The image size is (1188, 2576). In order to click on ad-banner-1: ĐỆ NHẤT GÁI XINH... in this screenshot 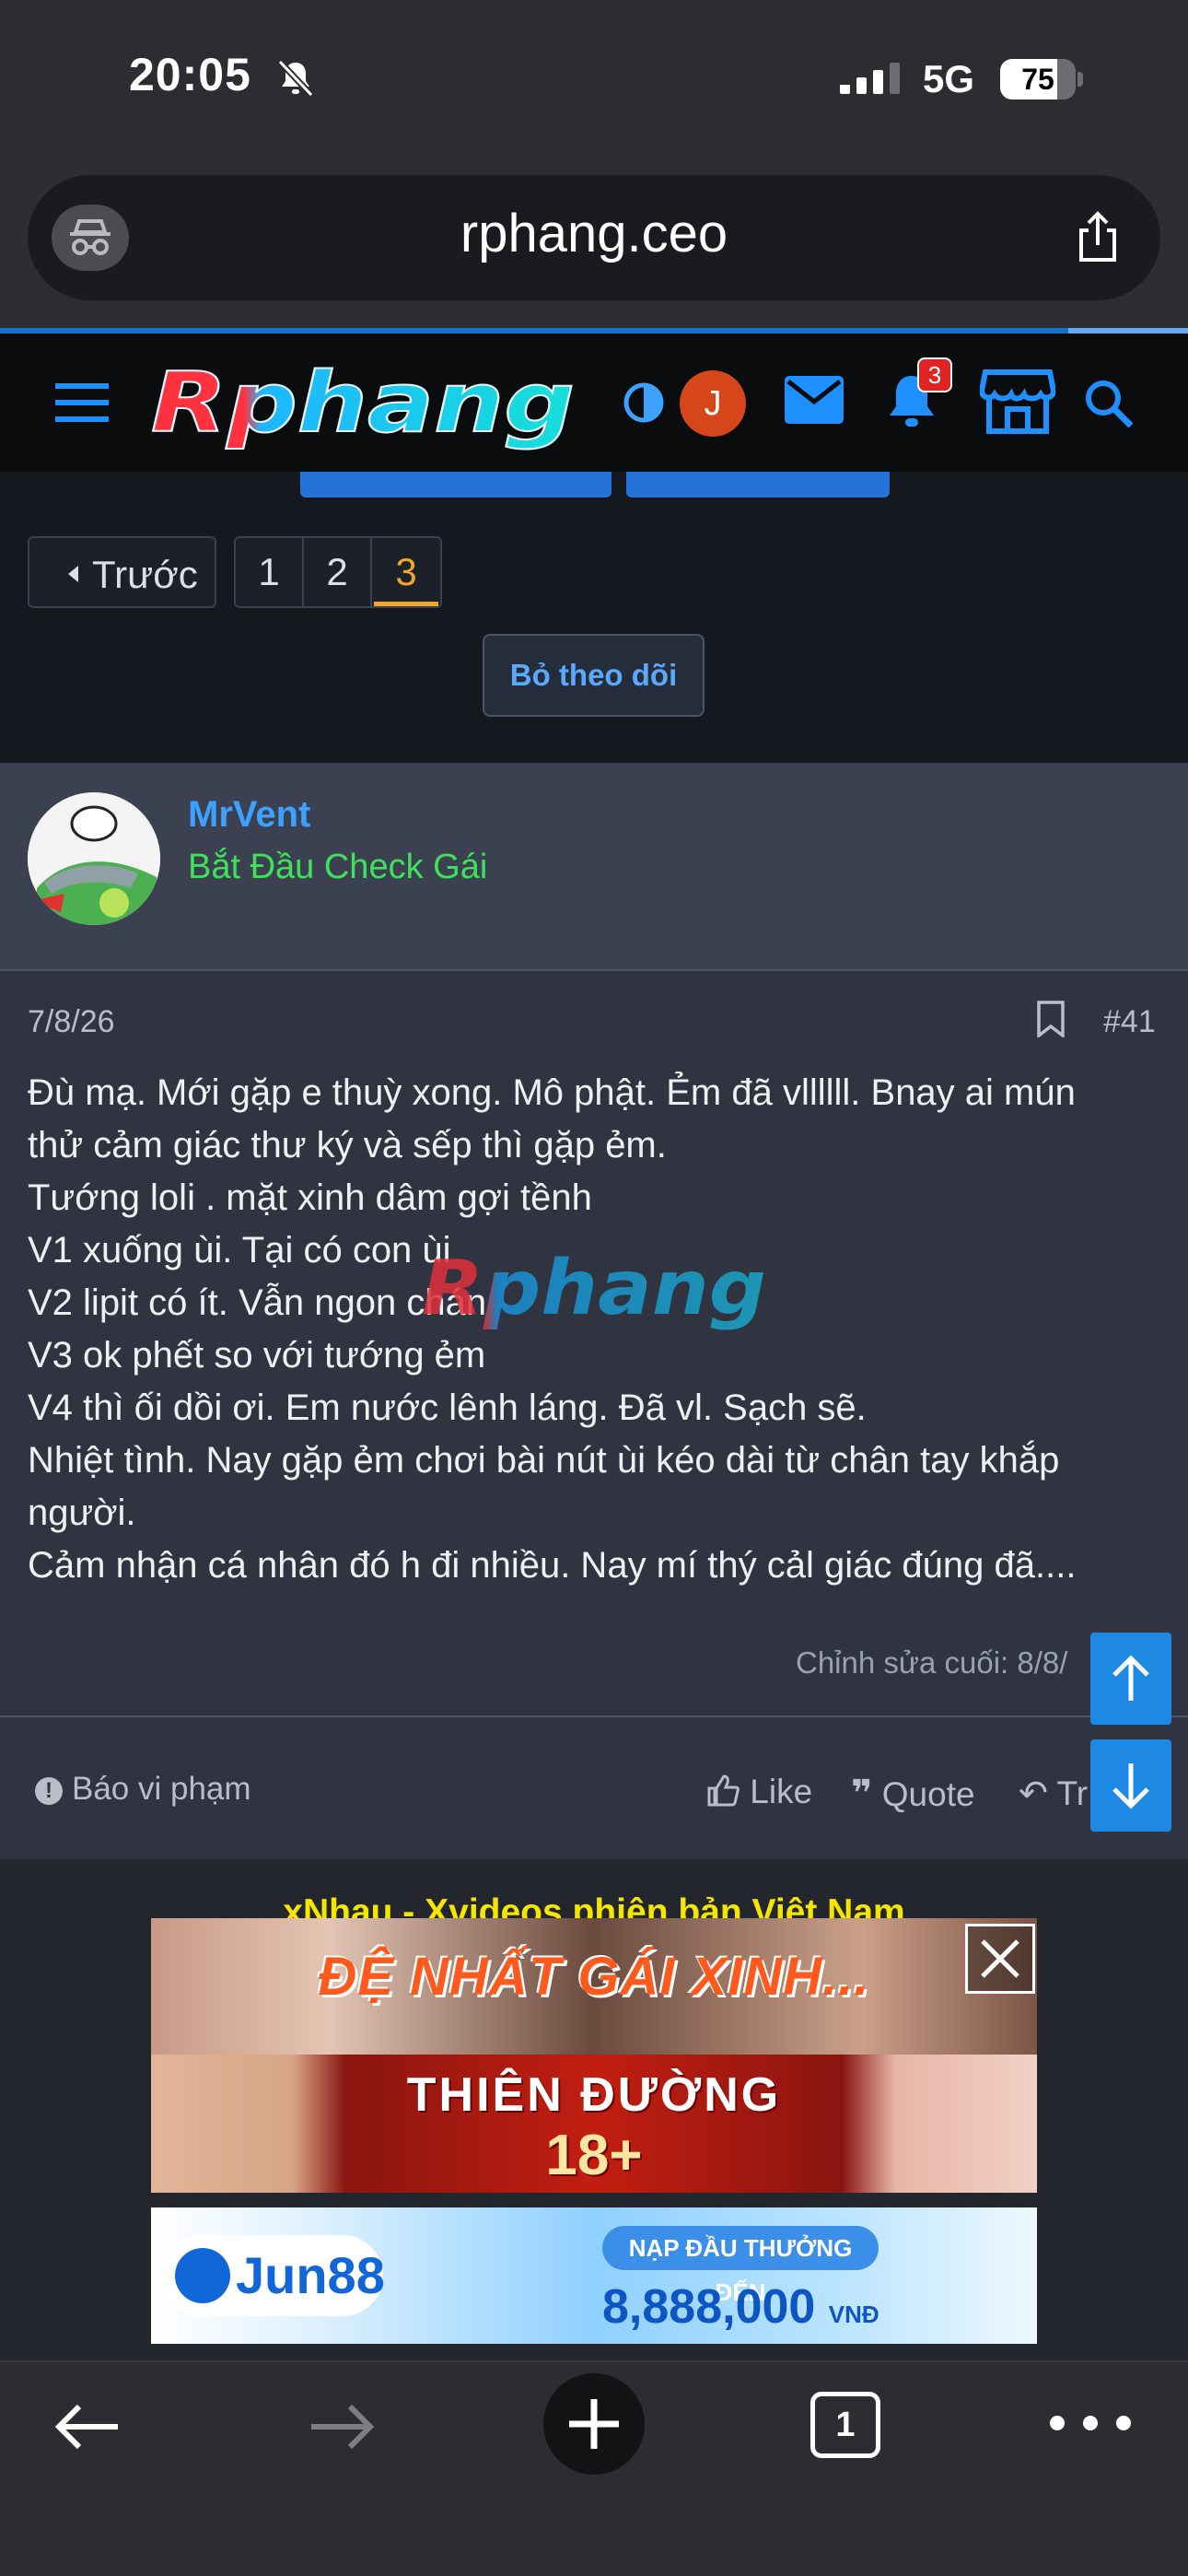, I will do `click(594, 1986)`.